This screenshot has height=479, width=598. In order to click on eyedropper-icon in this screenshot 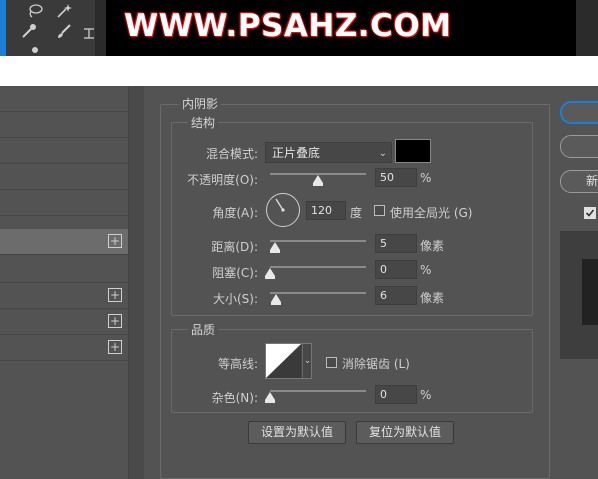, I will do `click(29, 31)`.